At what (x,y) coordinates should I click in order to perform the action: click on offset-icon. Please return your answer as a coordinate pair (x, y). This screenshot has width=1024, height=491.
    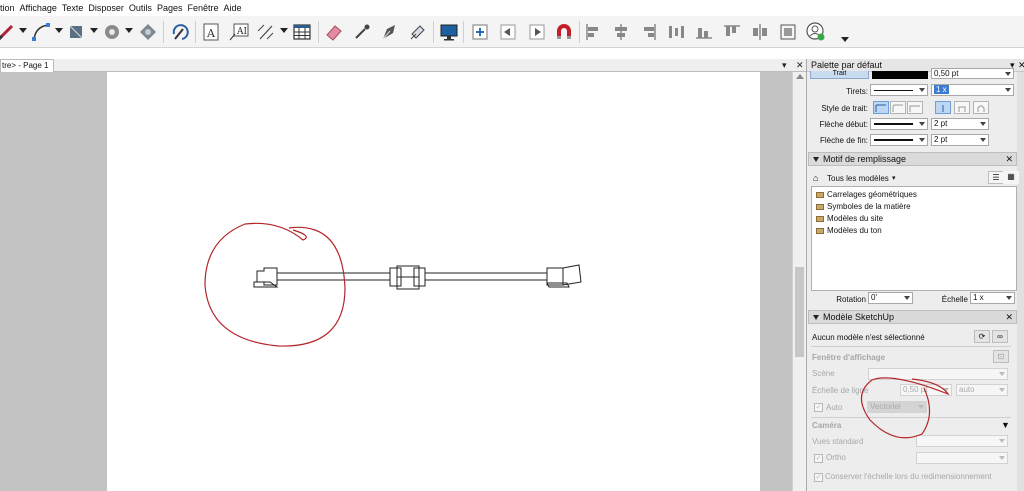
    Looking at the image, I should click on (112, 32).